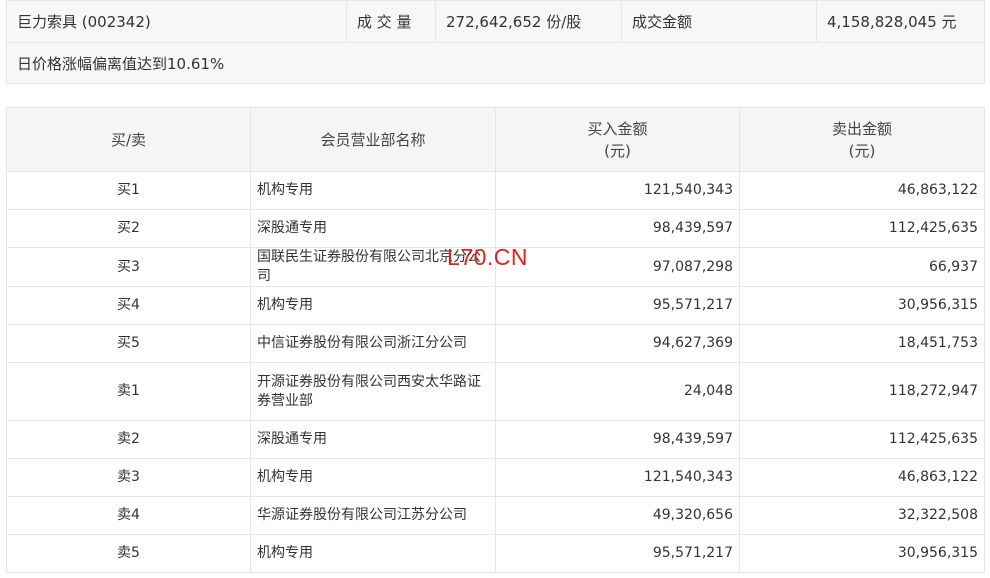 This screenshot has height=578, width=990. Describe the element at coordinates (128, 515) in the screenshot. I see `row-side: 卖4` at that location.